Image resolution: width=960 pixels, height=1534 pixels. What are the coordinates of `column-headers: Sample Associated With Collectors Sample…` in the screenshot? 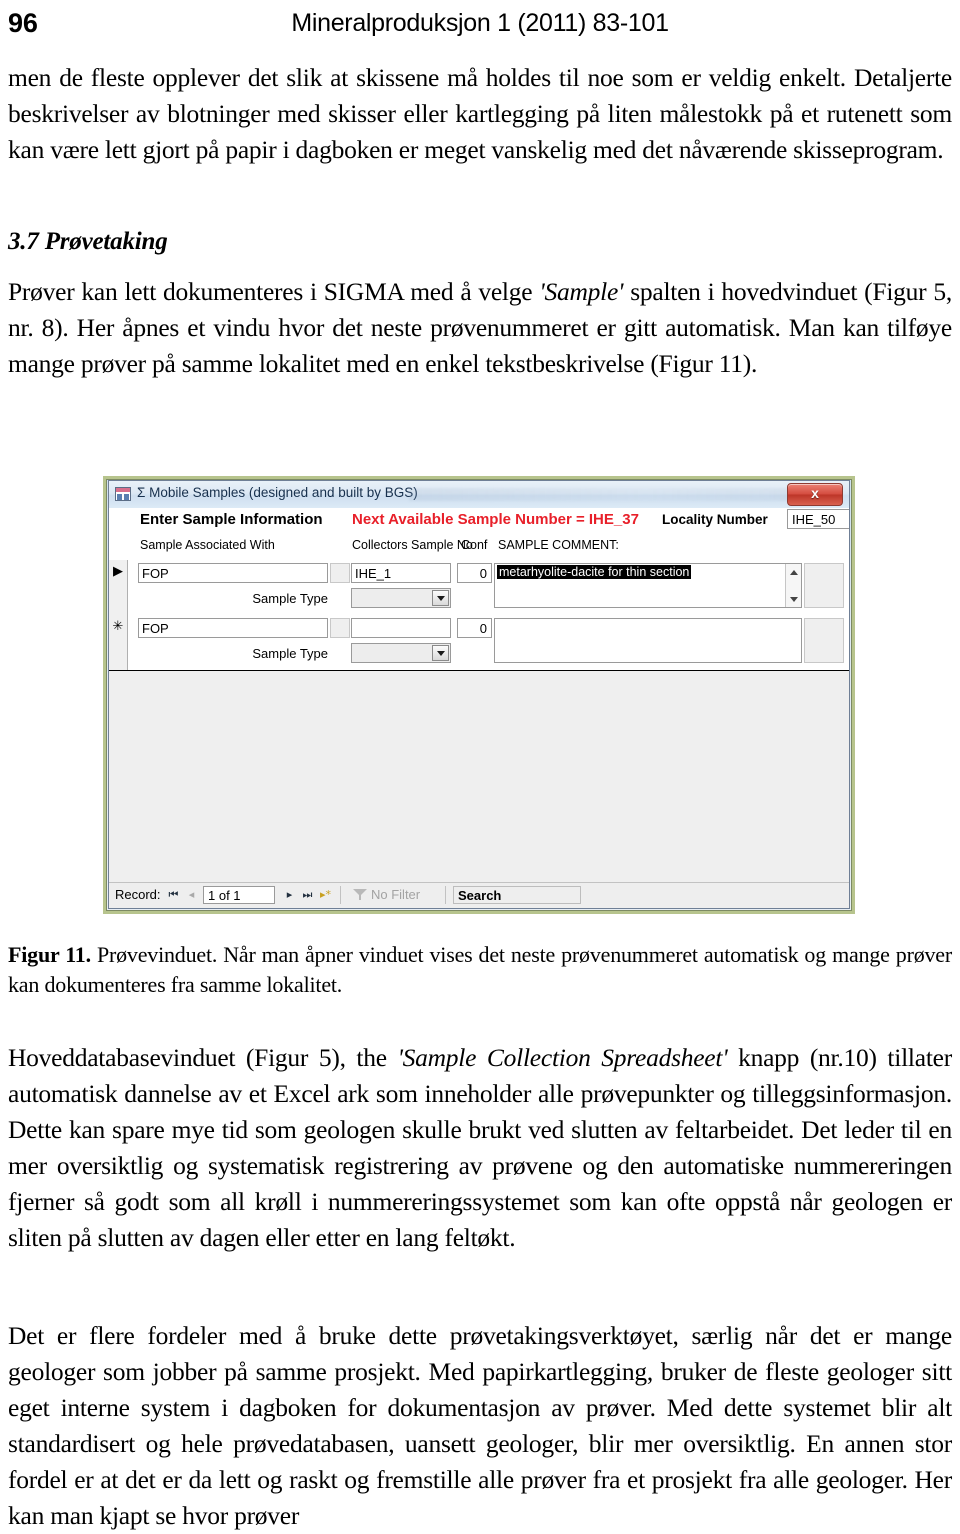 It's located at (479, 547).